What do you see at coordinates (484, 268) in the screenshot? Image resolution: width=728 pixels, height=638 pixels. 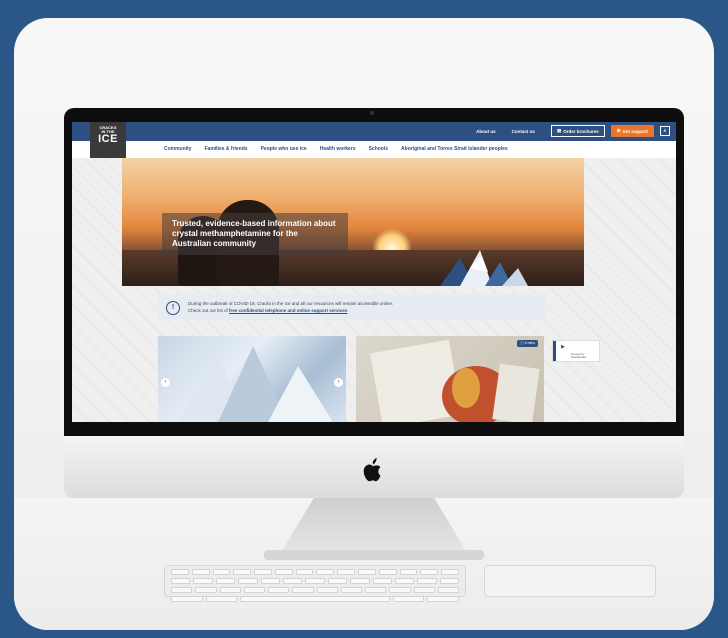 I see `crystal-graphic` at bounding box center [484, 268].